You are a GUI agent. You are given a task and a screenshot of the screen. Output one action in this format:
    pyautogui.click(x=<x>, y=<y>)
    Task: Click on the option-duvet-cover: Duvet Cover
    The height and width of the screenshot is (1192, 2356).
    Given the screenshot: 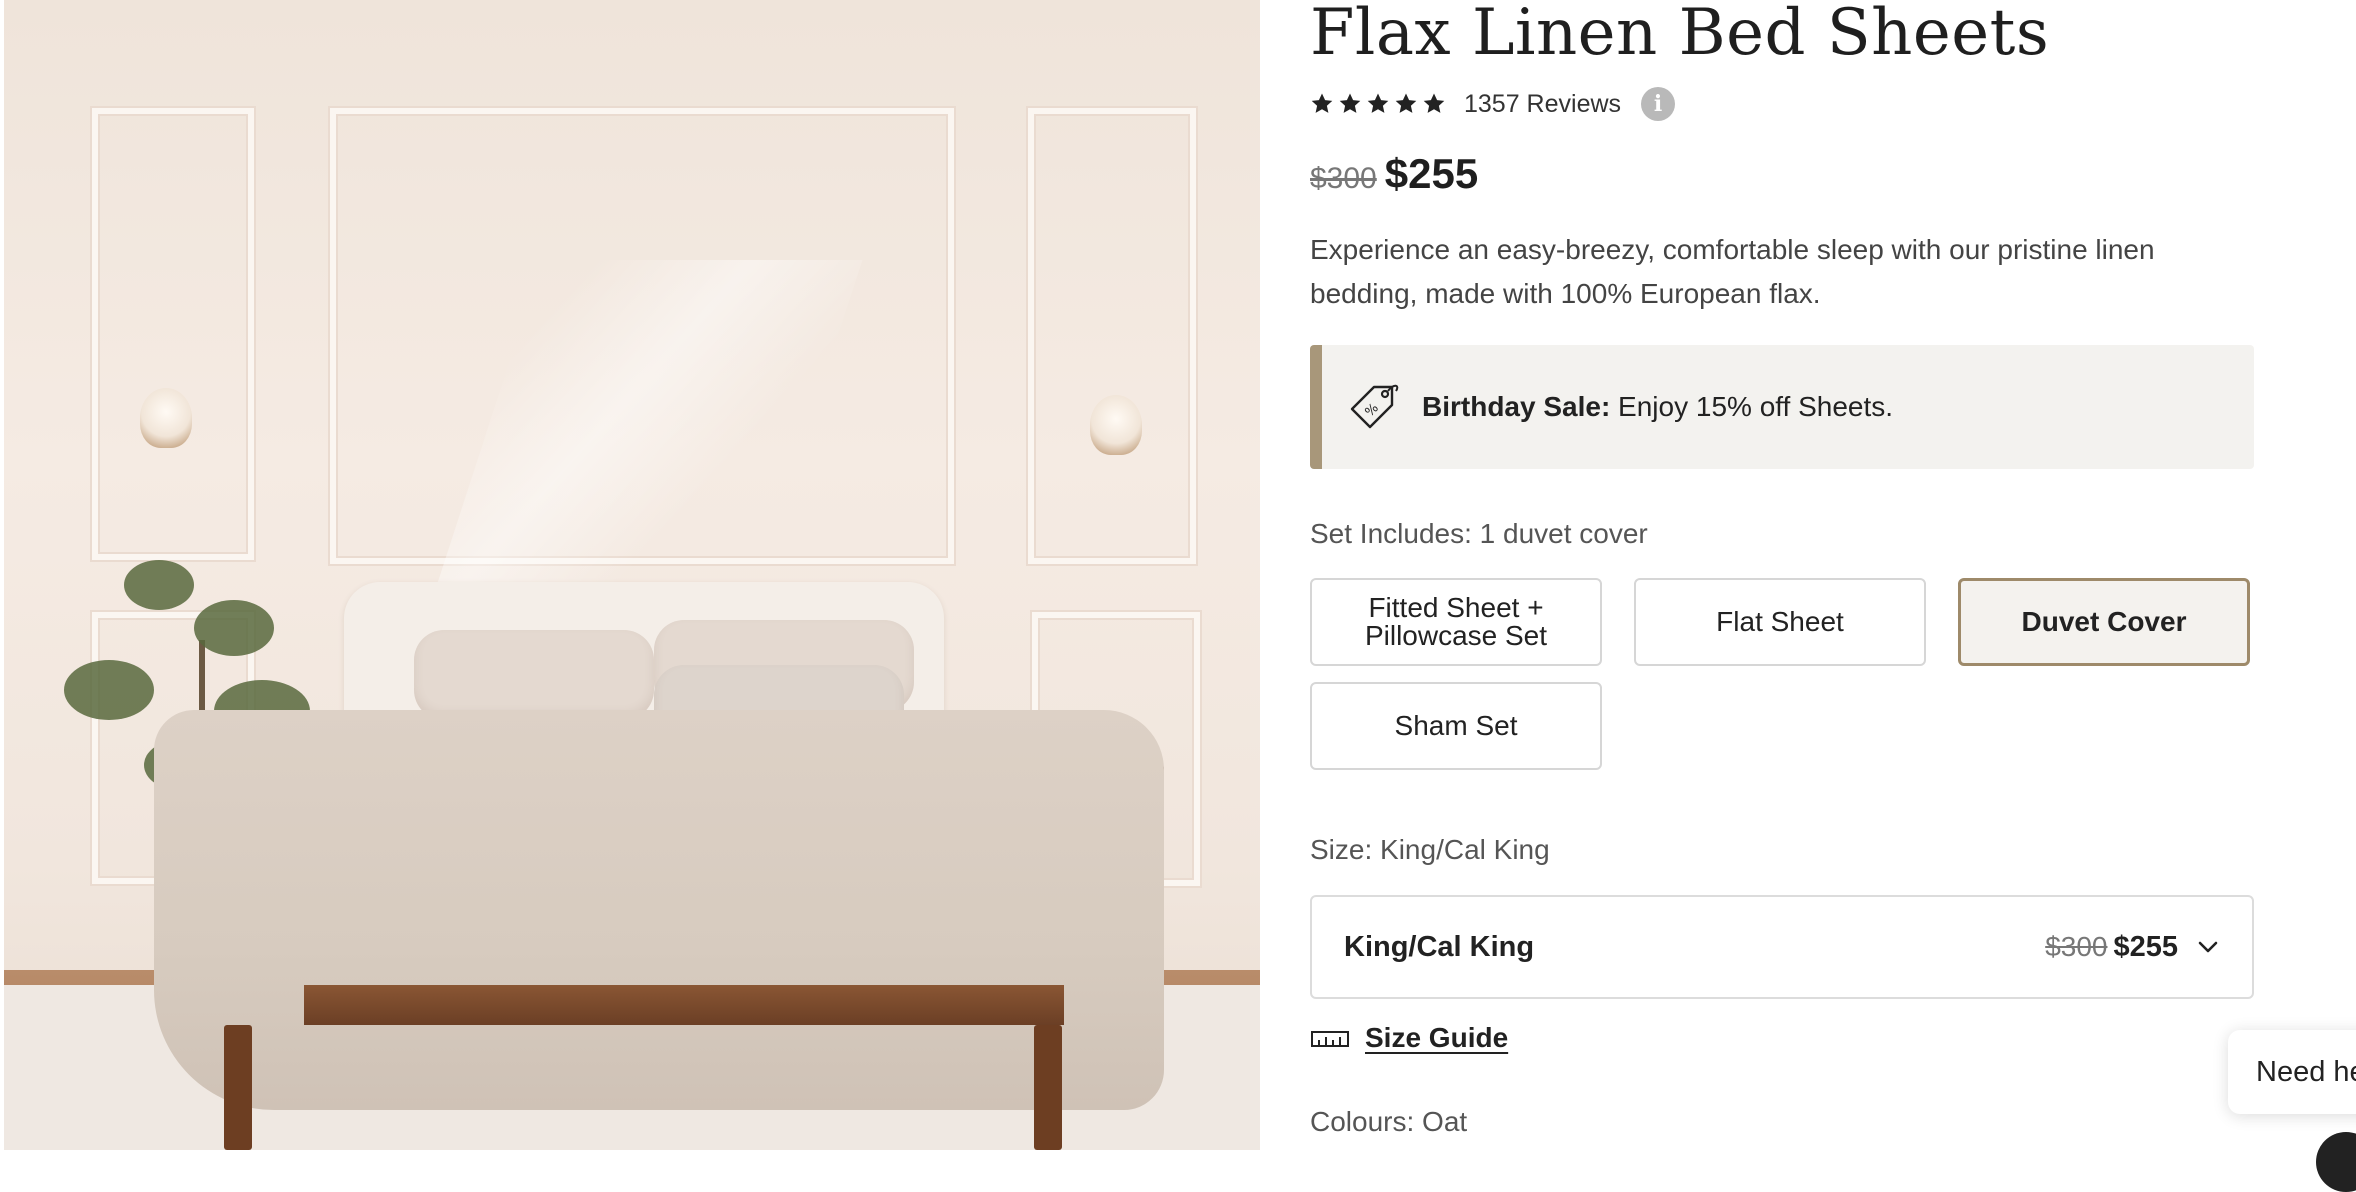 What is the action you would take?
    pyautogui.click(x=2104, y=622)
    